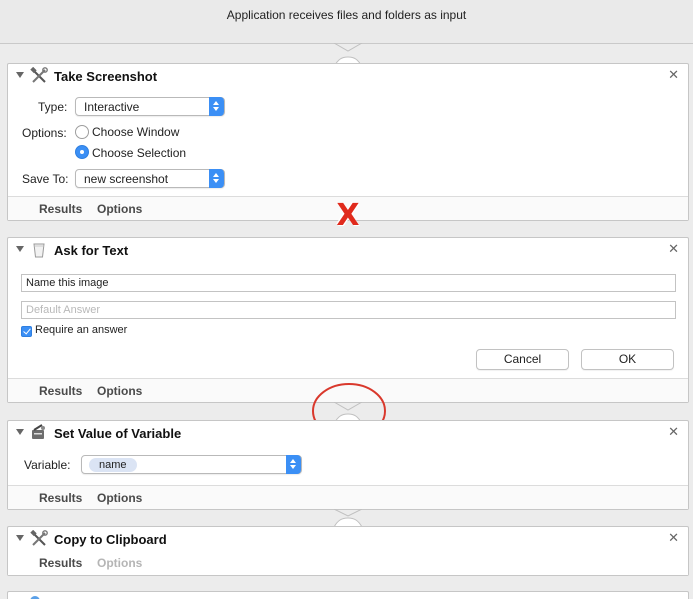 The height and width of the screenshot is (599, 693). I want to click on action-copy-to-clipboard: Copy to Clipboard ✕ Results Options, so click(348, 551).